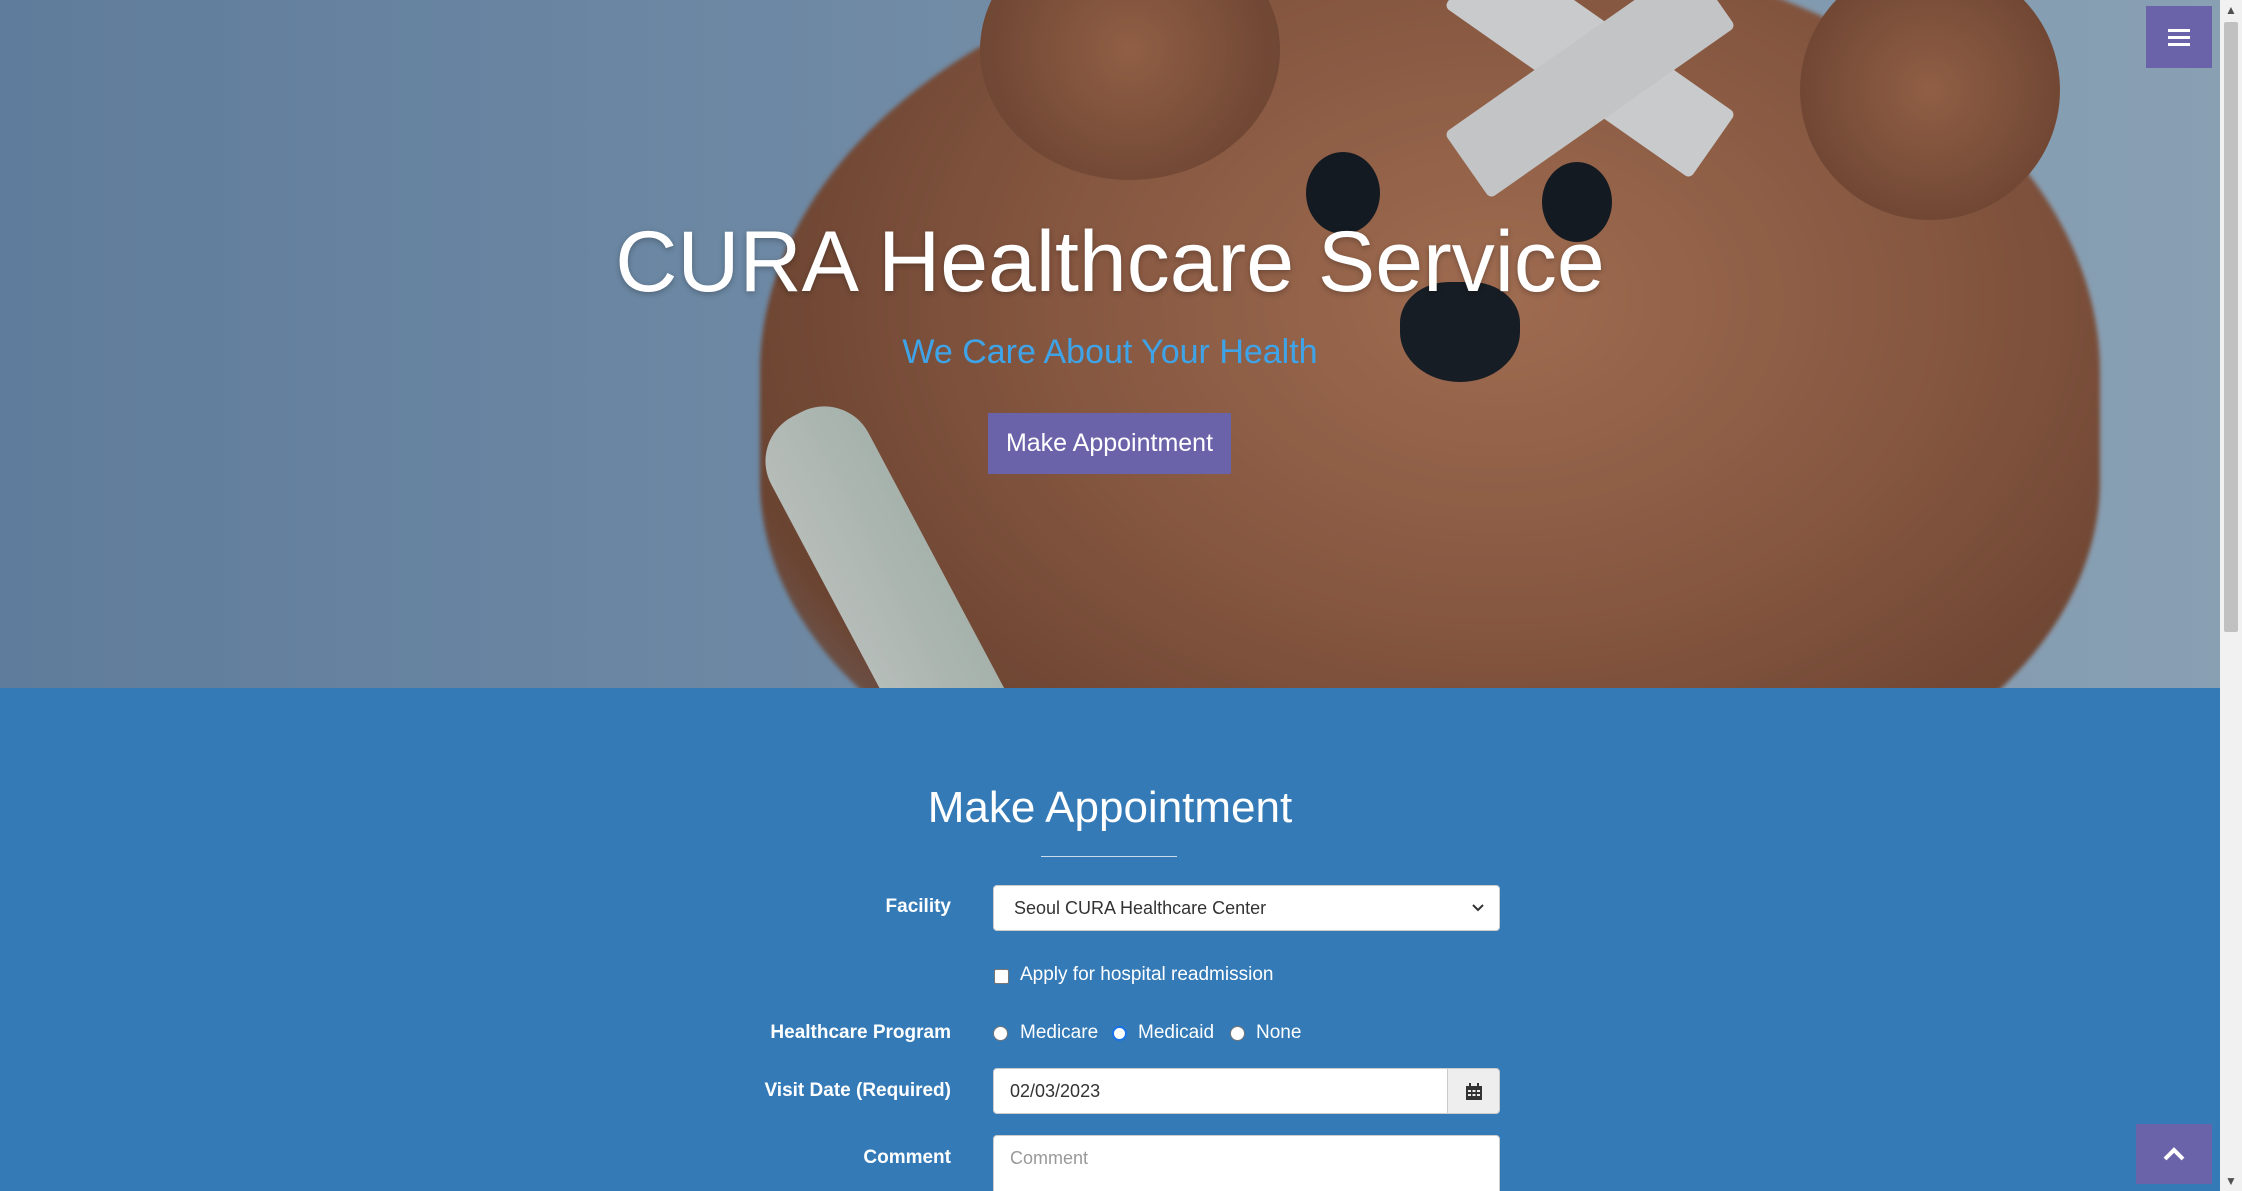 This screenshot has width=2242, height=1191. What do you see at coordinates (1237, 1033) in the screenshot?
I see `radio-none` at bounding box center [1237, 1033].